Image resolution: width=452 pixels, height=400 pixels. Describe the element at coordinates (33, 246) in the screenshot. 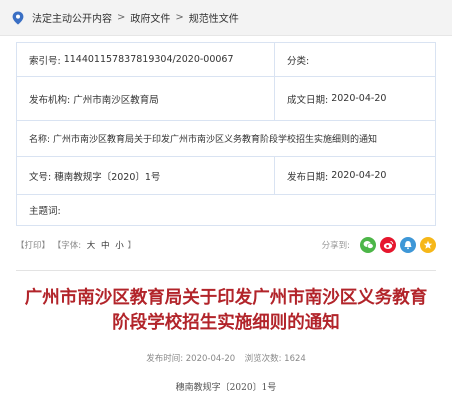

I see `print-button: 【打印】` at that location.